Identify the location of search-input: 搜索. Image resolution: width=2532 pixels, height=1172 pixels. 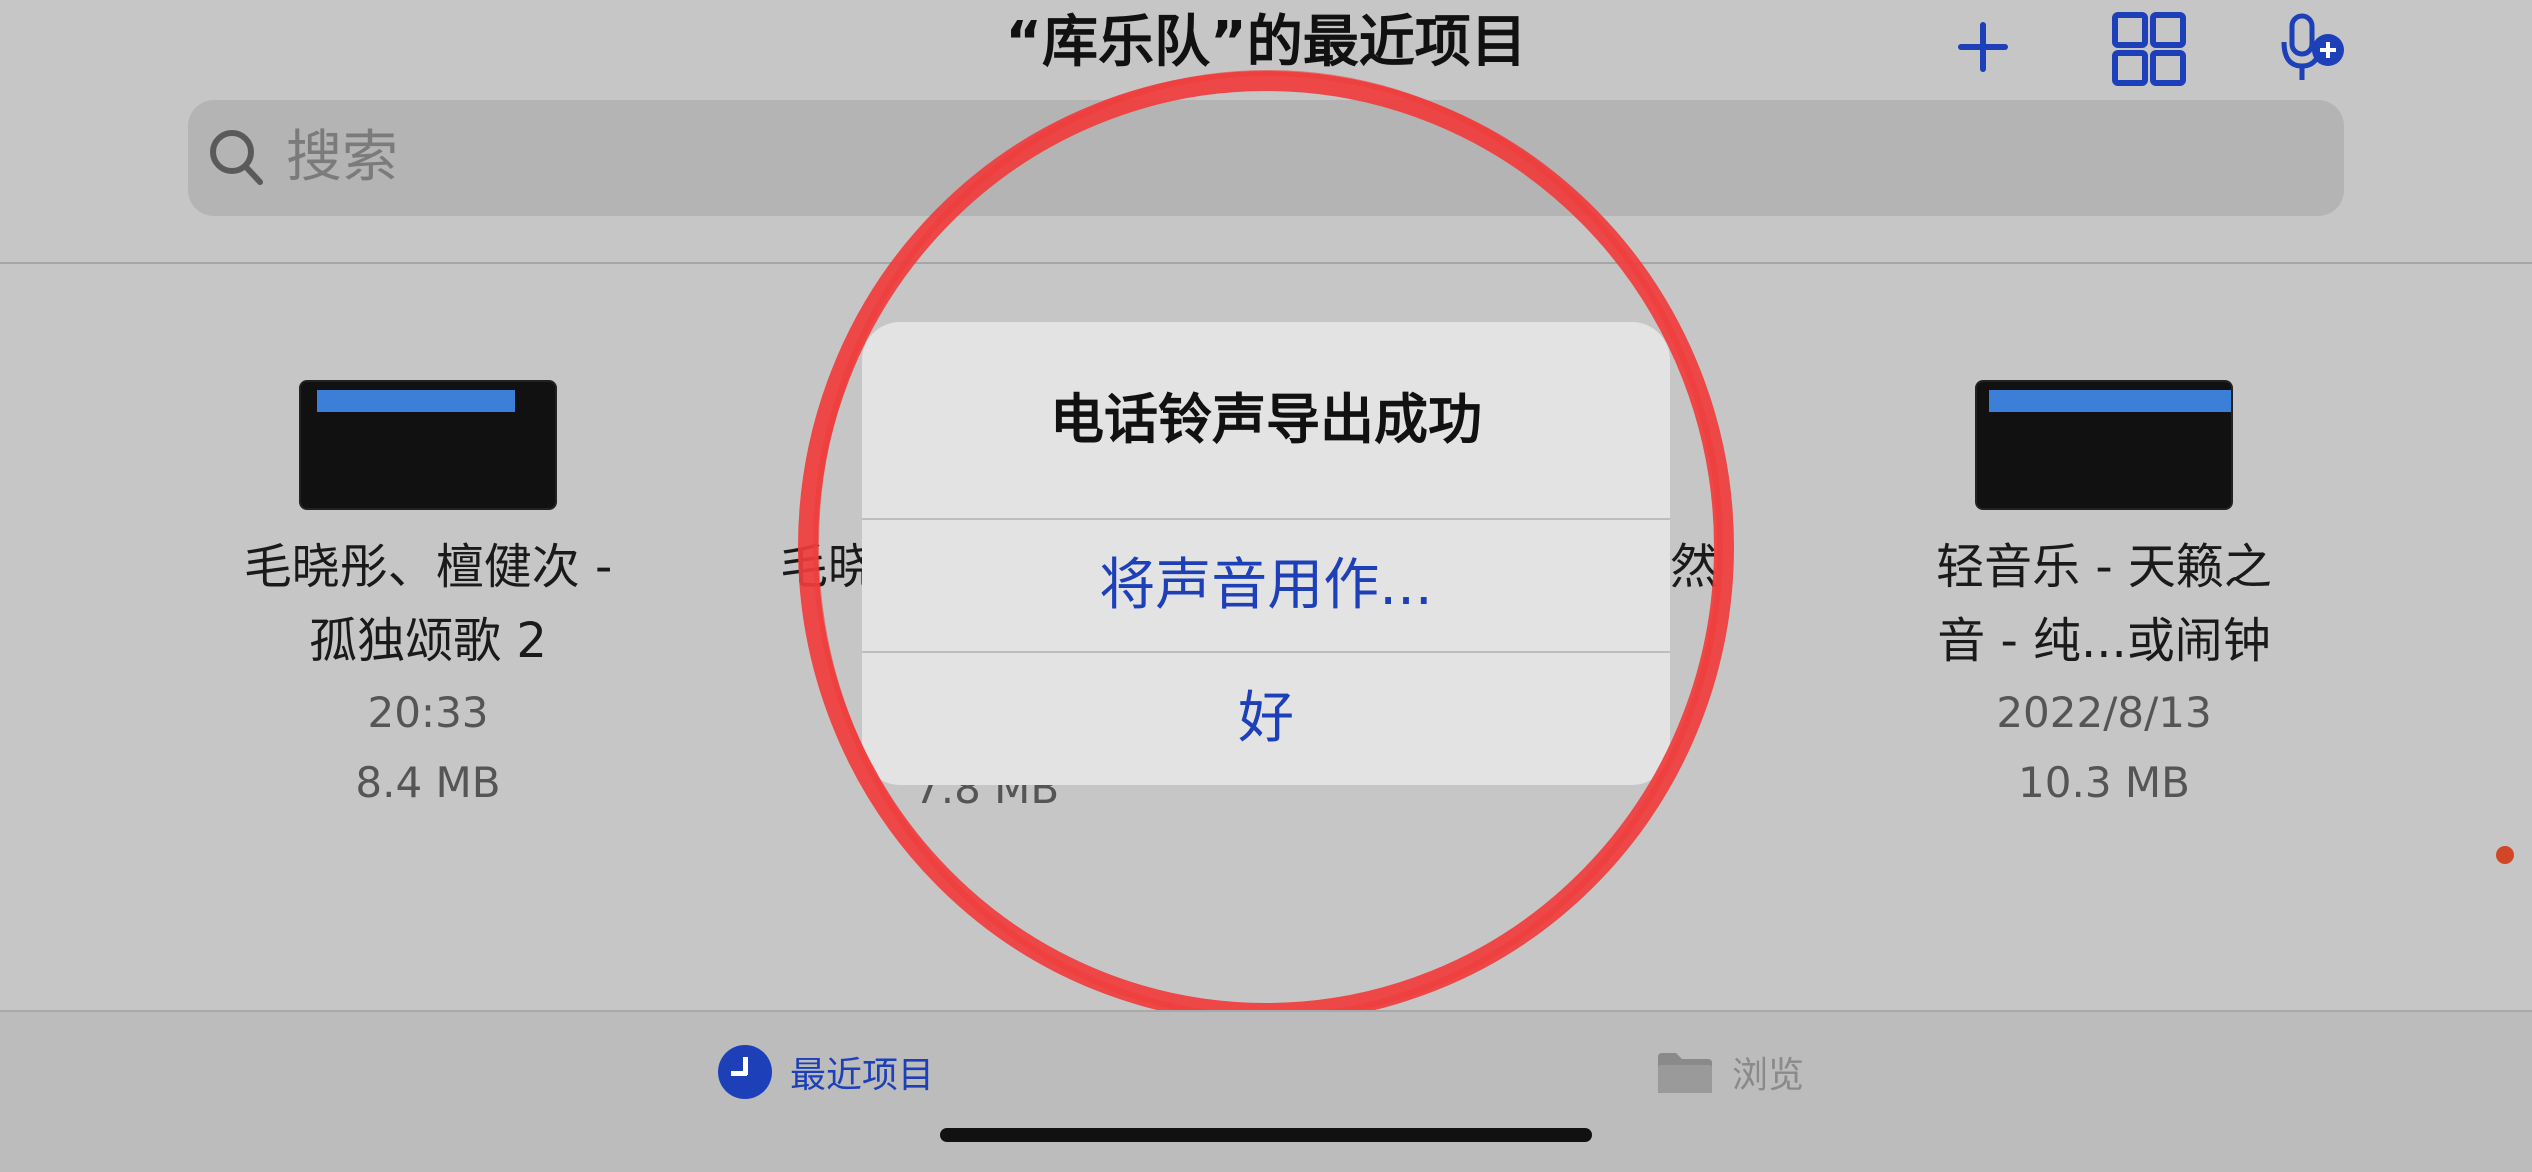
(342, 158).